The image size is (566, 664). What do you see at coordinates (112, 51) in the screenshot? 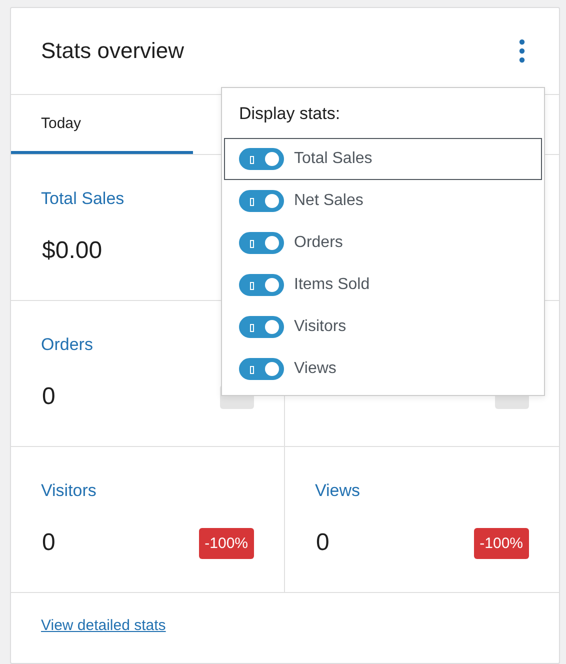
I see `card-title: Stats overview` at bounding box center [112, 51].